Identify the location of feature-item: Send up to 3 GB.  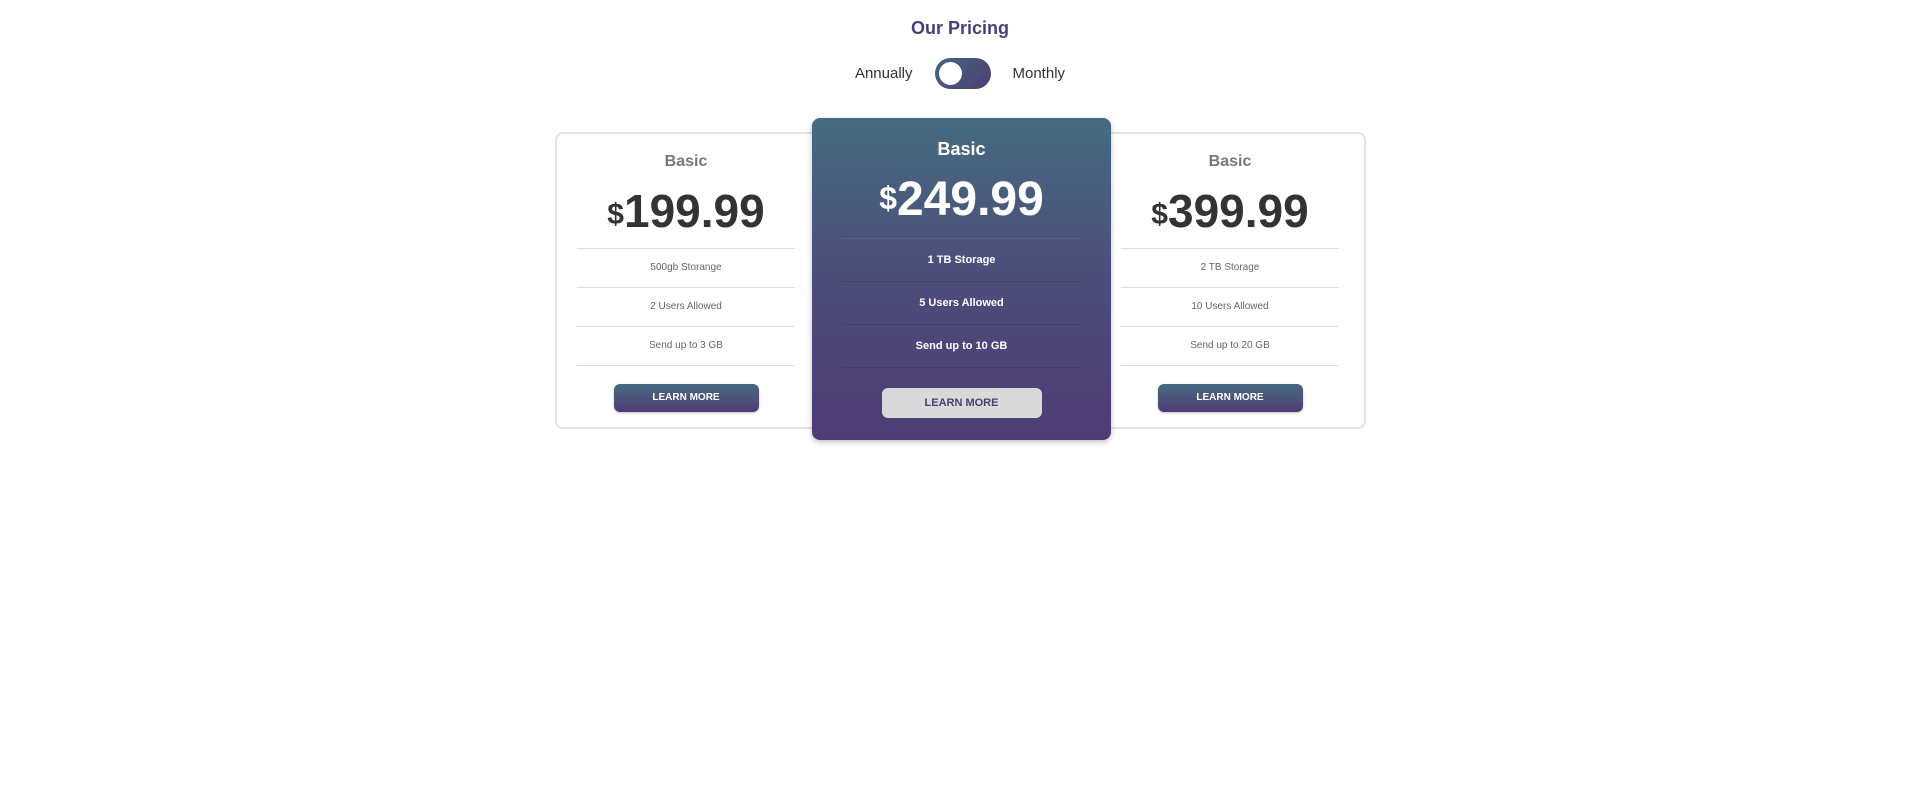
(686, 346).